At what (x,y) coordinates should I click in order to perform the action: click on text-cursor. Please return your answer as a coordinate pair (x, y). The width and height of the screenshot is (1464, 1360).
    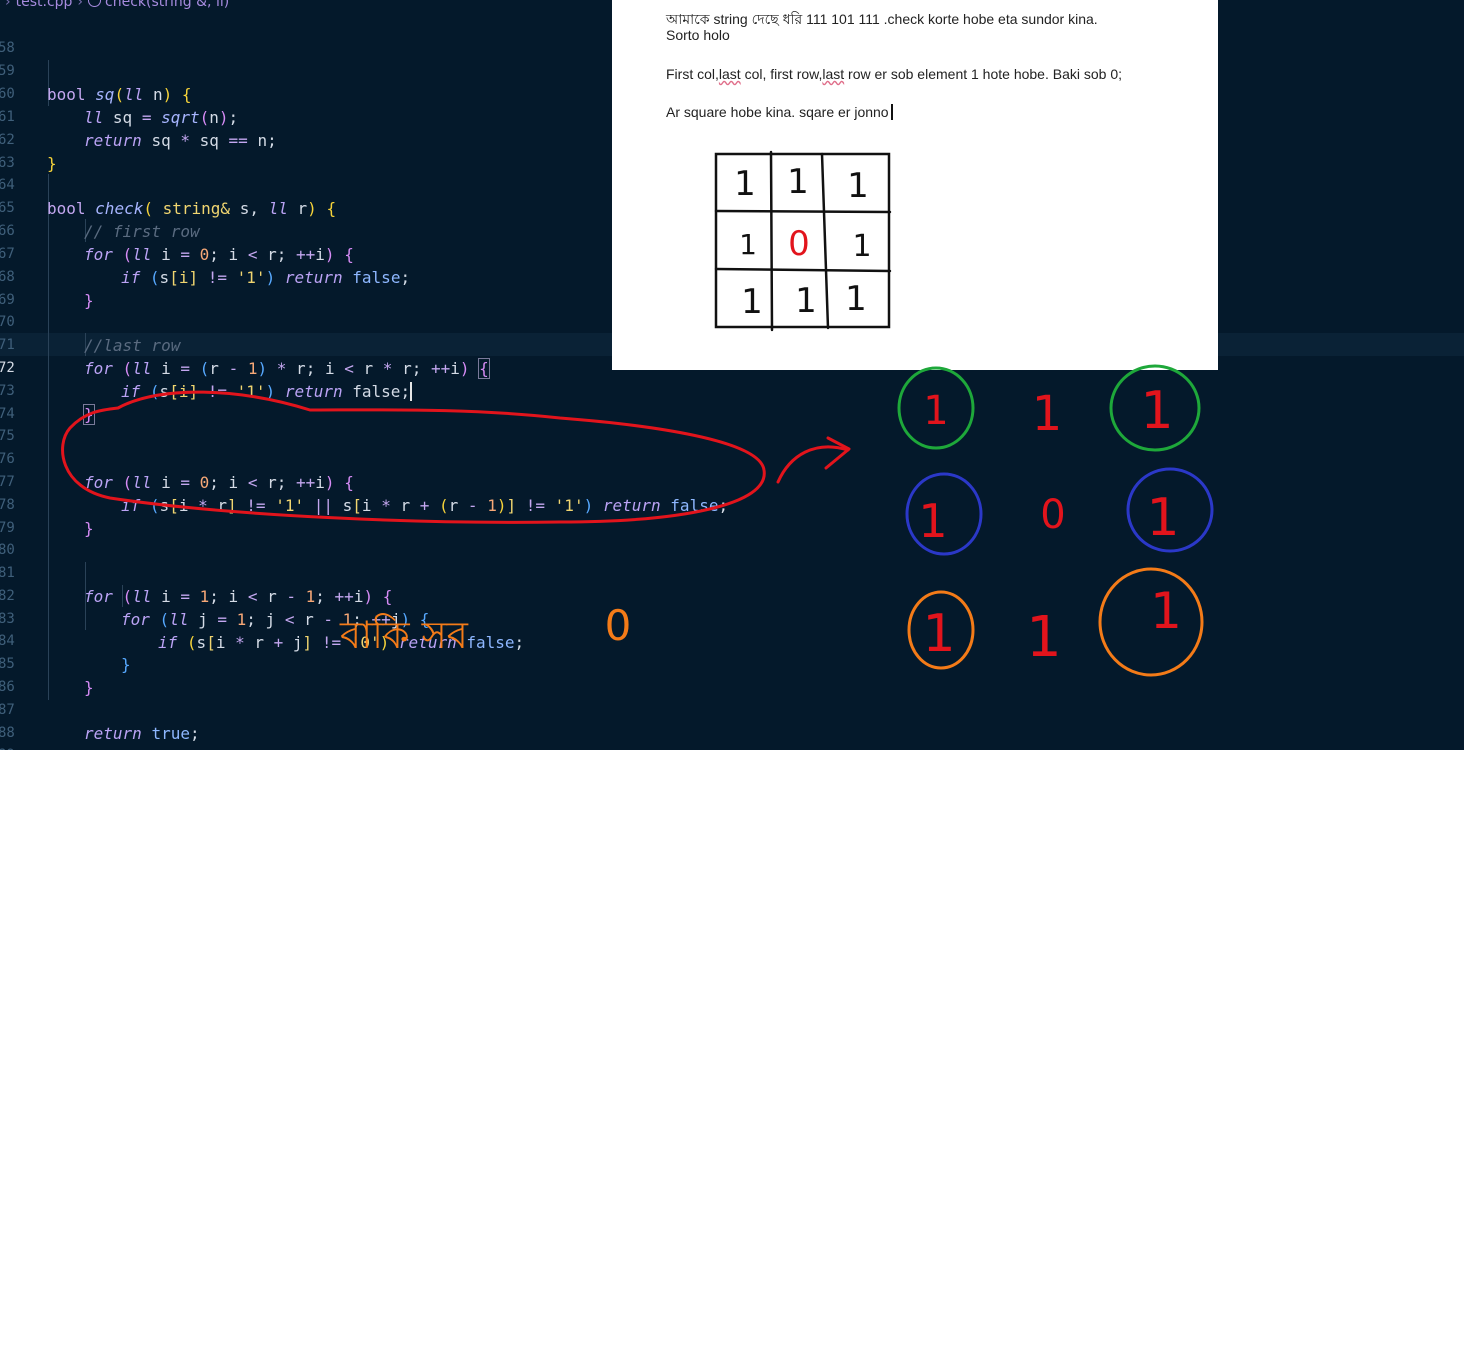
    Looking at the image, I should click on (891, 112).